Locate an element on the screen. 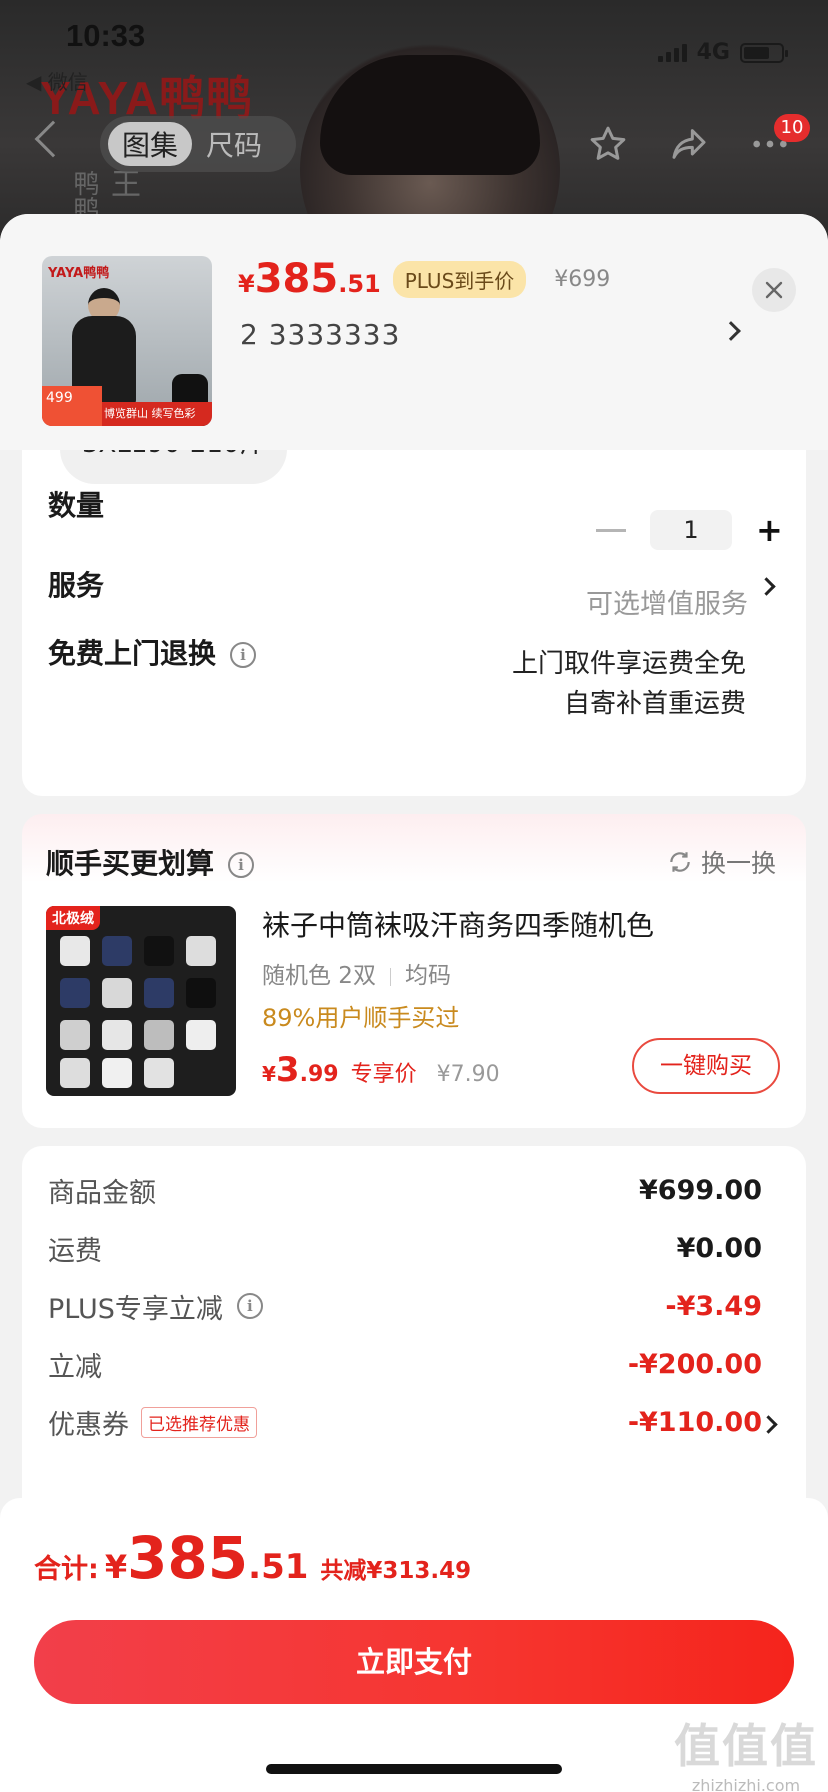 The width and height of the screenshot is (828, 1792). summary-value: -¥110.00 is located at coordinates (694, 1422).